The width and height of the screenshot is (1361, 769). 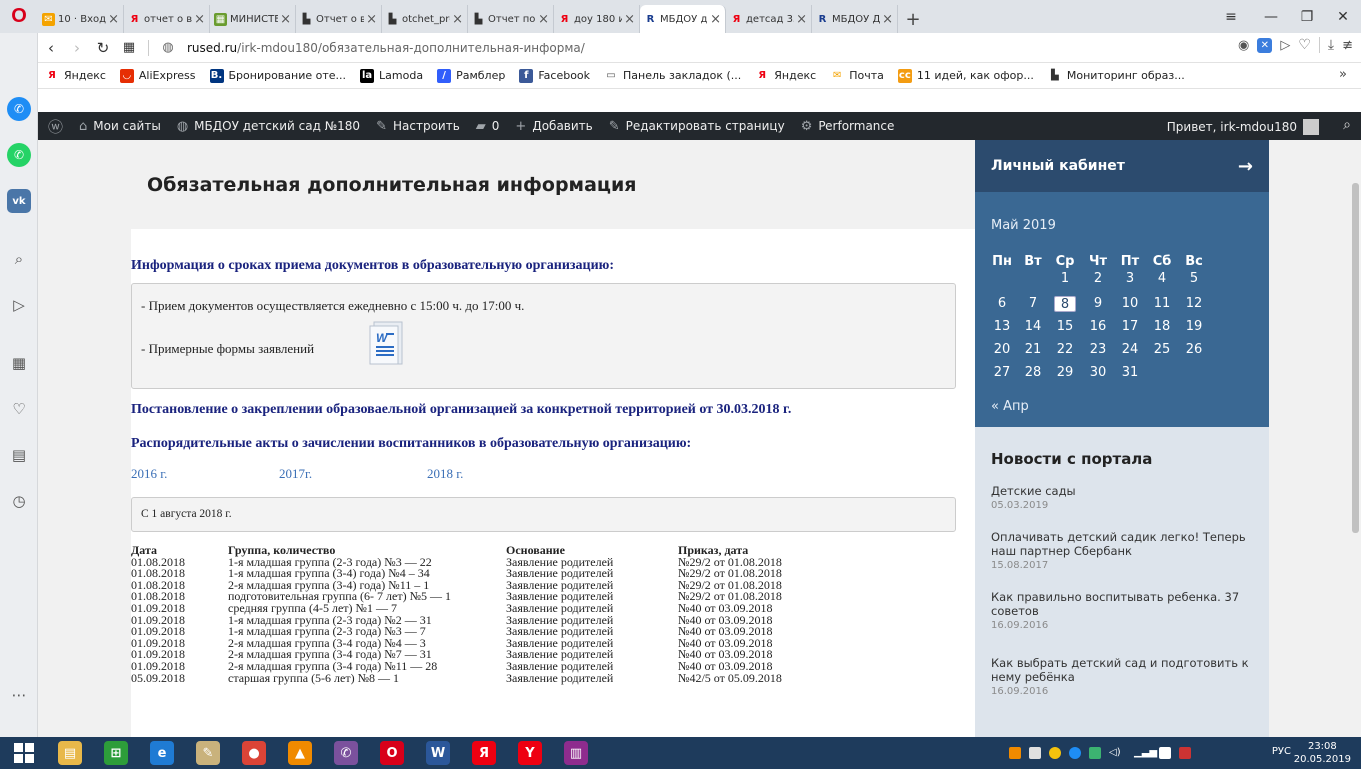 I want to click on taskbar-app-yandex: Я, so click(x=484, y=753).